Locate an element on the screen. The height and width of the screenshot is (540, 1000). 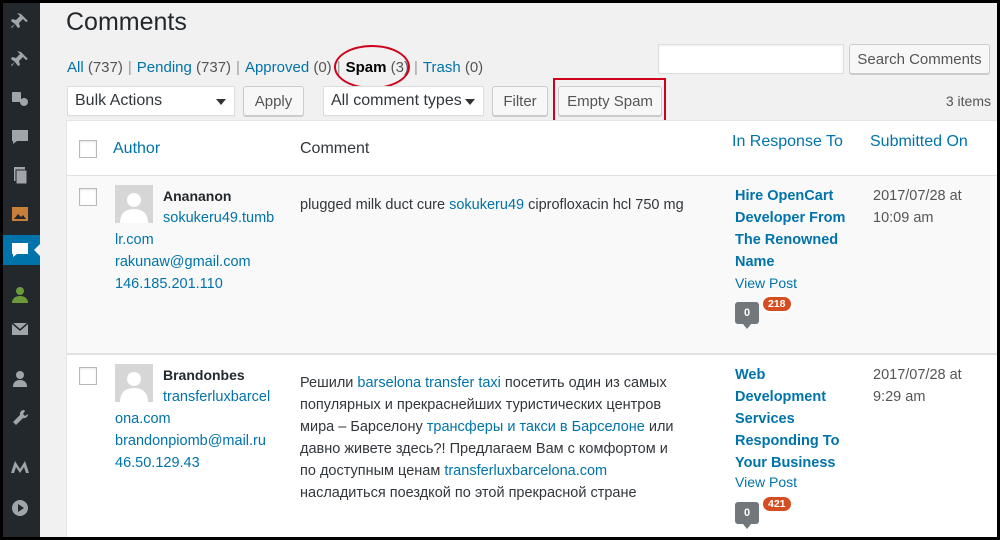
bulk-actions-select: Bulk Actions is located at coordinates (151, 101).